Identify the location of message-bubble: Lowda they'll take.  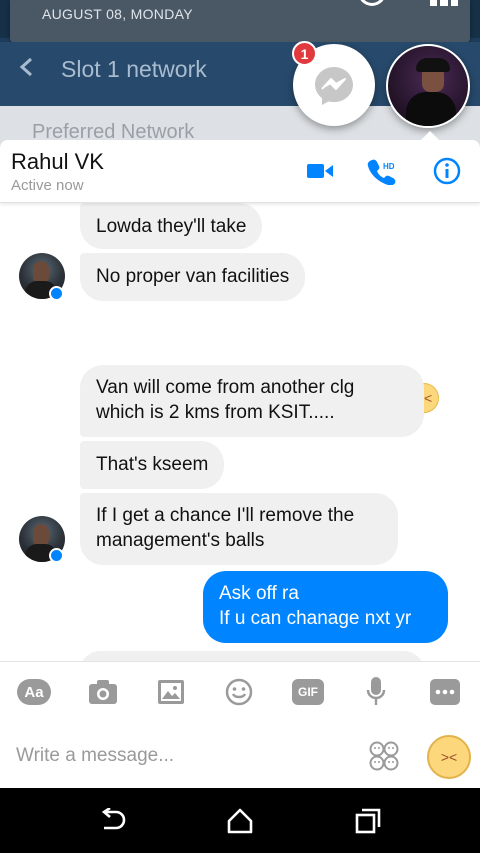
(171, 226).